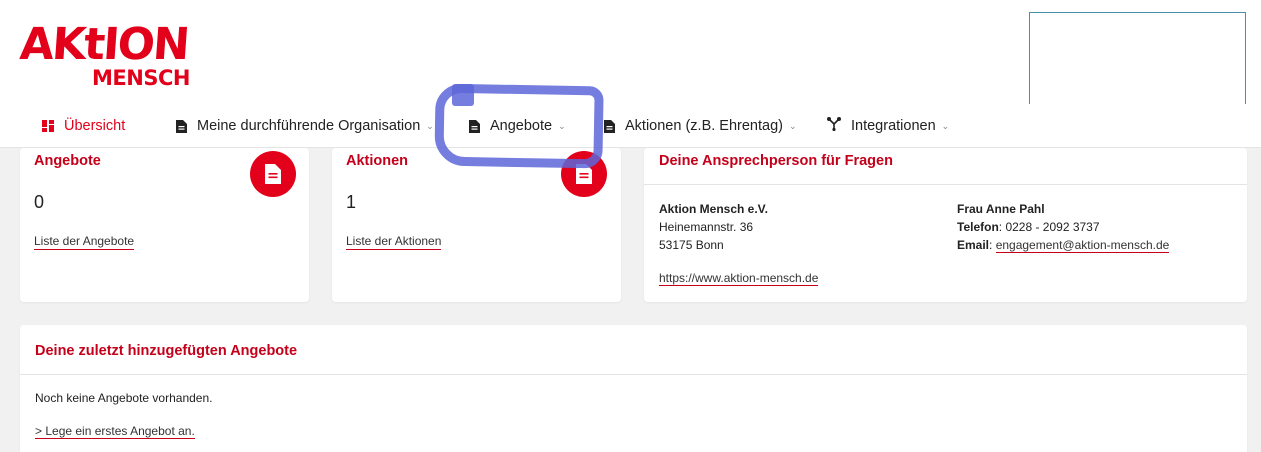 This screenshot has width=1261, height=452. I want to click on angebote-list-link: Liste der Angebote, so click(84, 242).